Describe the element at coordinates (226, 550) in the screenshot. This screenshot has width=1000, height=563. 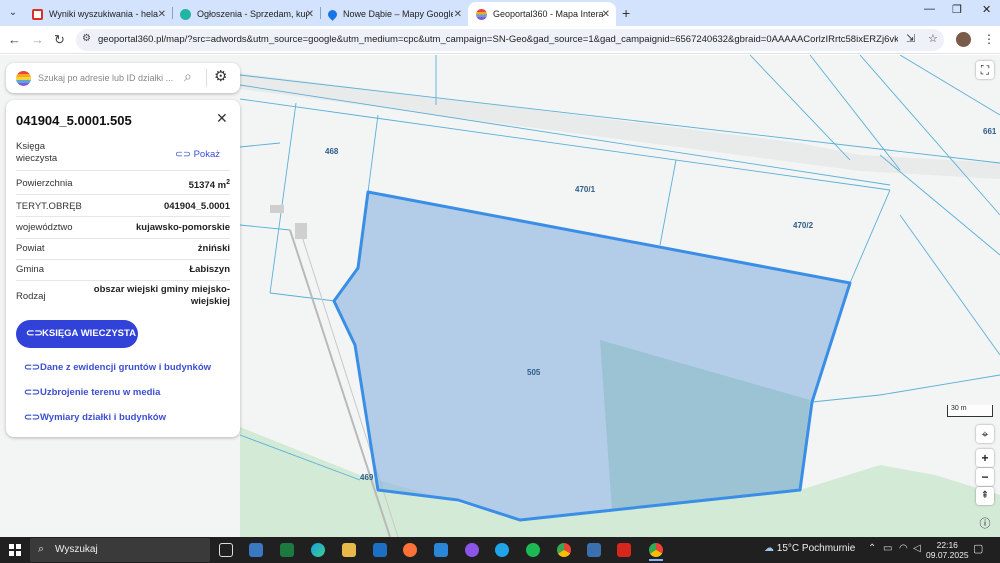
I see `task-view-icon` at that location.